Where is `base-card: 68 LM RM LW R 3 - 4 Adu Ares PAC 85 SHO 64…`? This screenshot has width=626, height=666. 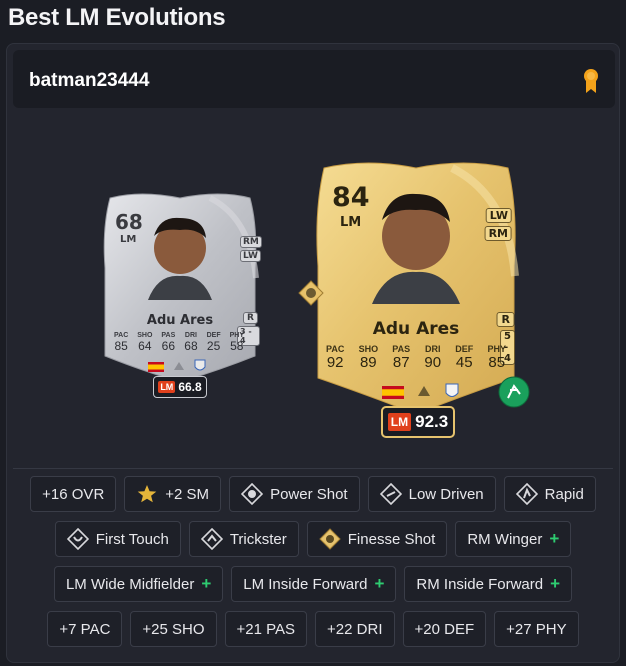
base-card: 68 LM RM LW R 3 - 4 Adu Ares PAC 85 SHO 64… is located at coordinates (181, 293).